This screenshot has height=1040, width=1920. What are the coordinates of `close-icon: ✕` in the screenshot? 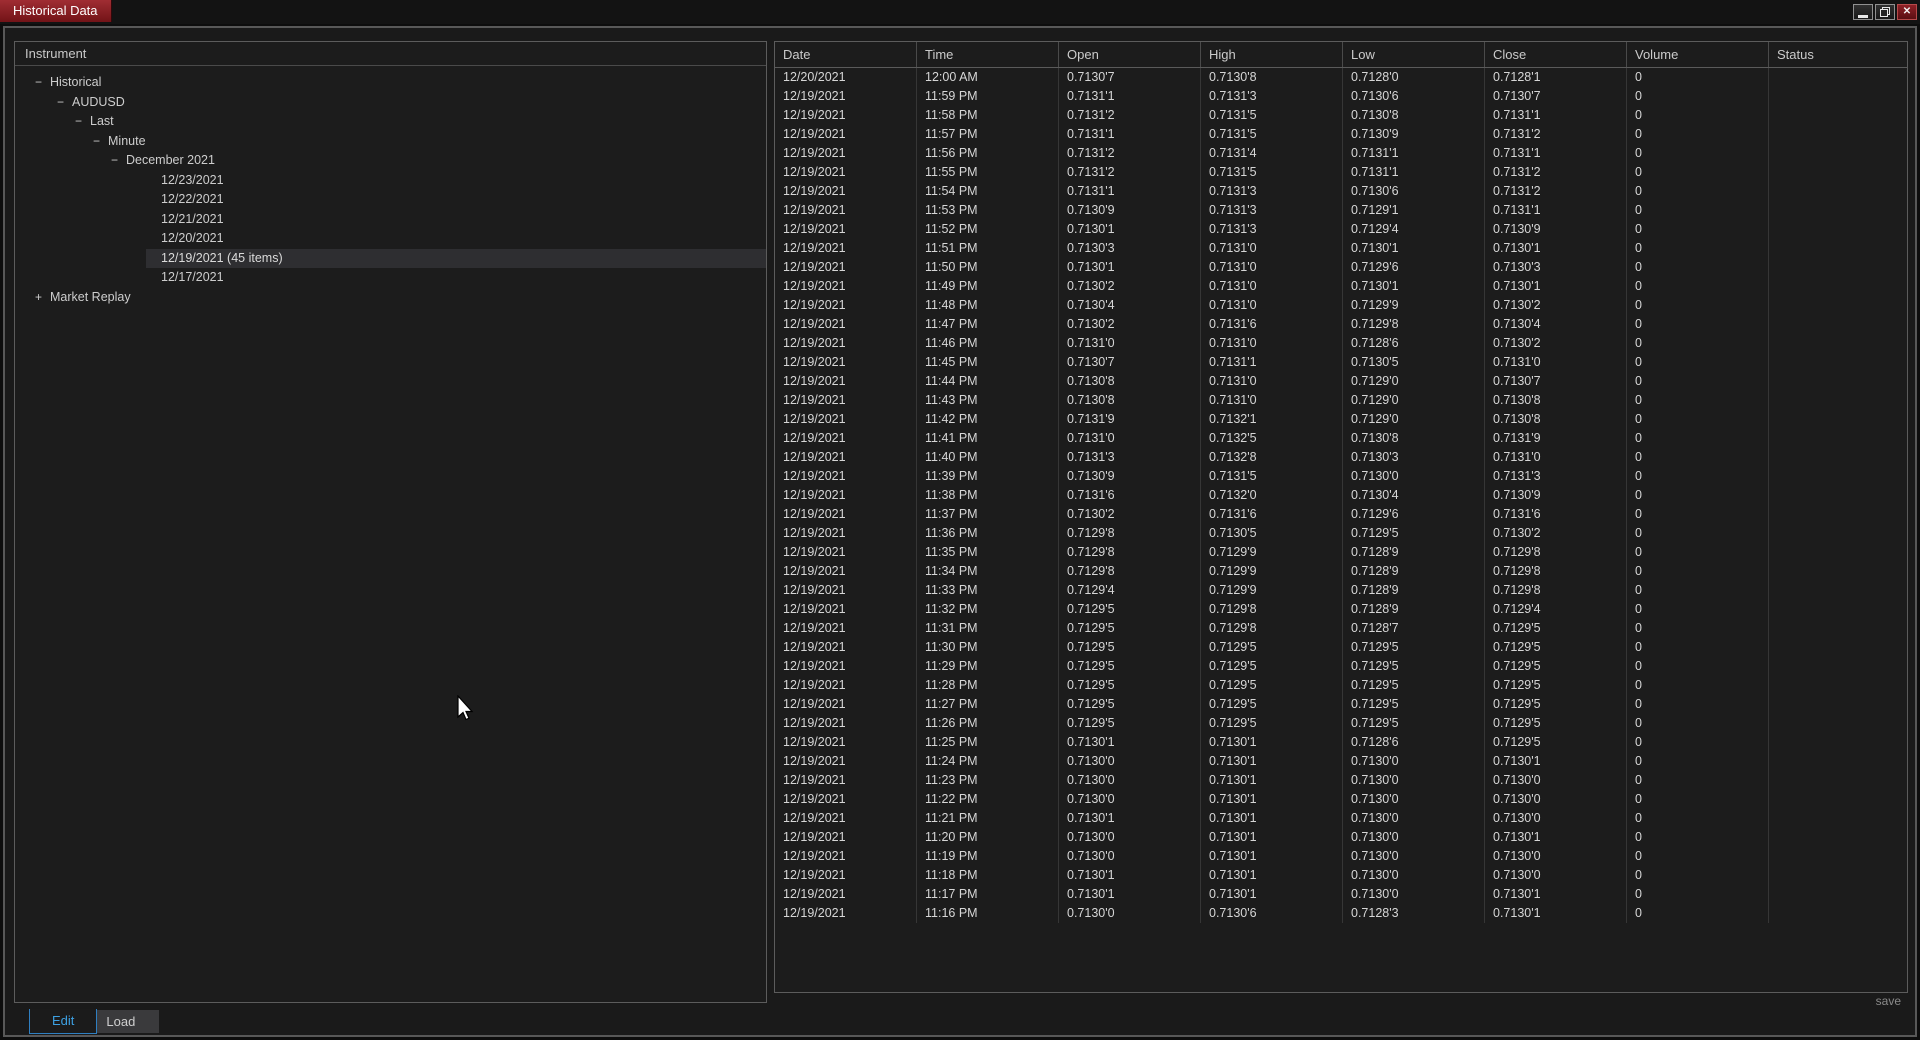 It's located at (1907, 11).